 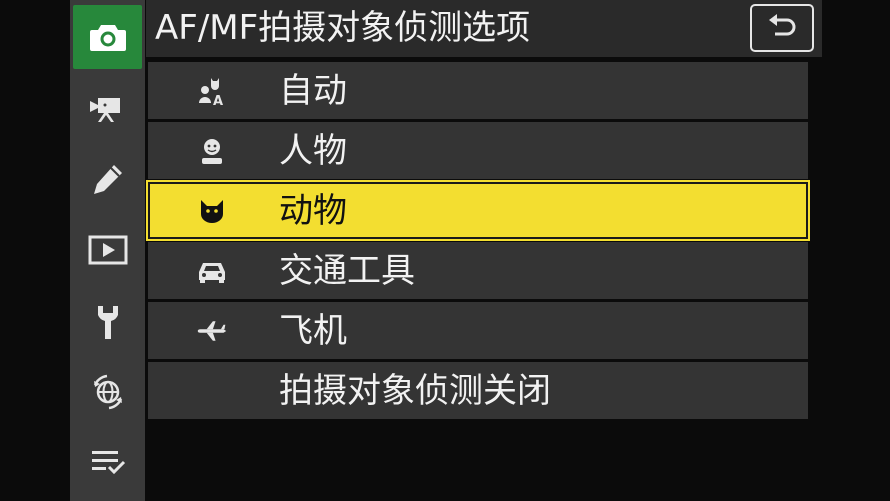 What do you see at coordinates (313, 331) in the screenshot?
I see `menu-item-label: 飞机` at bounding box center [313, 331].